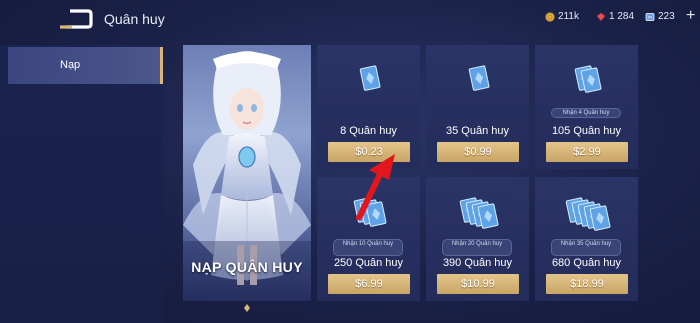  I want to click on pack-card: Nhận 4 Quân huy 105 Quân huy $2.99, so click(586, 107).